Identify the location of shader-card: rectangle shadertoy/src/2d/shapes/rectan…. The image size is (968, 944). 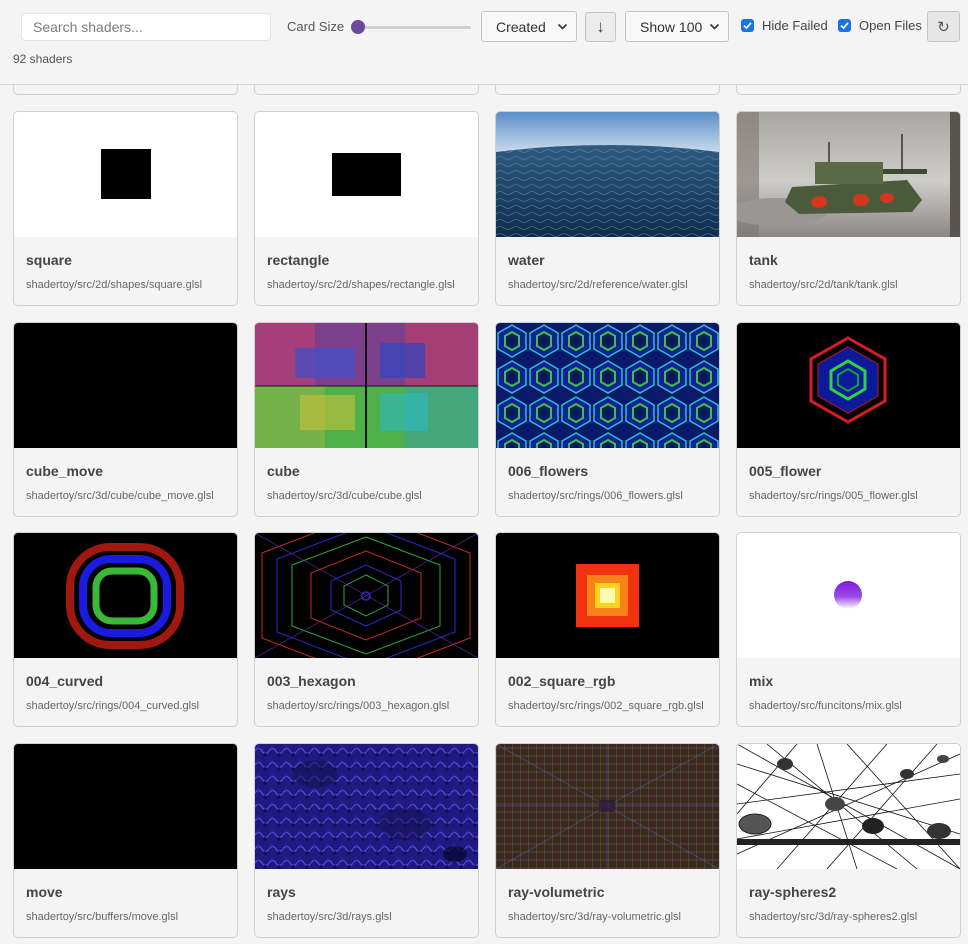
(366, 208).